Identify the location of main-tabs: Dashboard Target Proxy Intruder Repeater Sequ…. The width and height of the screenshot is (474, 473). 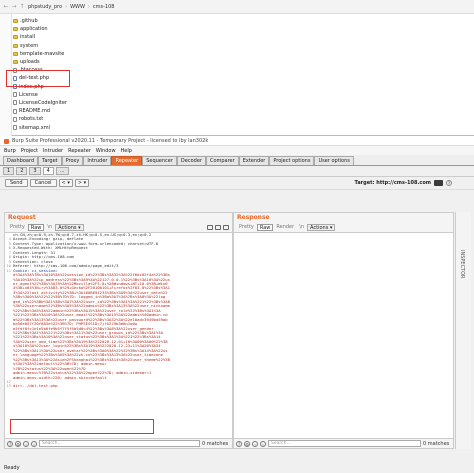
(237, 160).